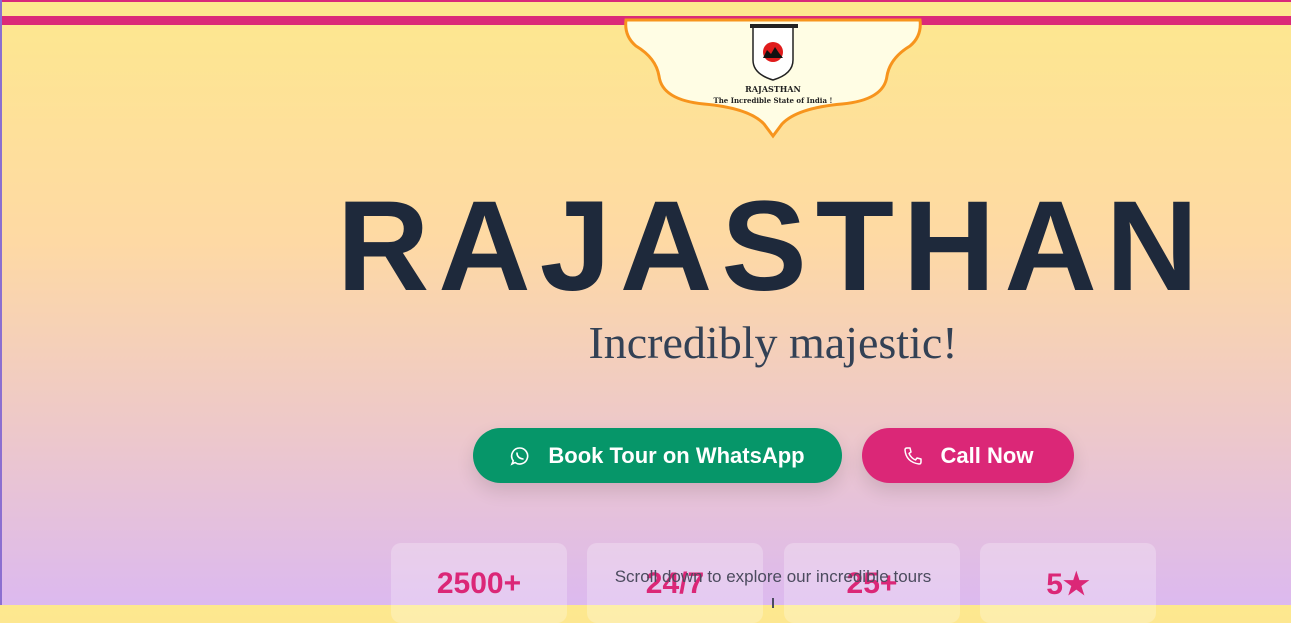 This screenshot has height=623, width=1291. I want to click on scroll-indicator, so click(773, 603).